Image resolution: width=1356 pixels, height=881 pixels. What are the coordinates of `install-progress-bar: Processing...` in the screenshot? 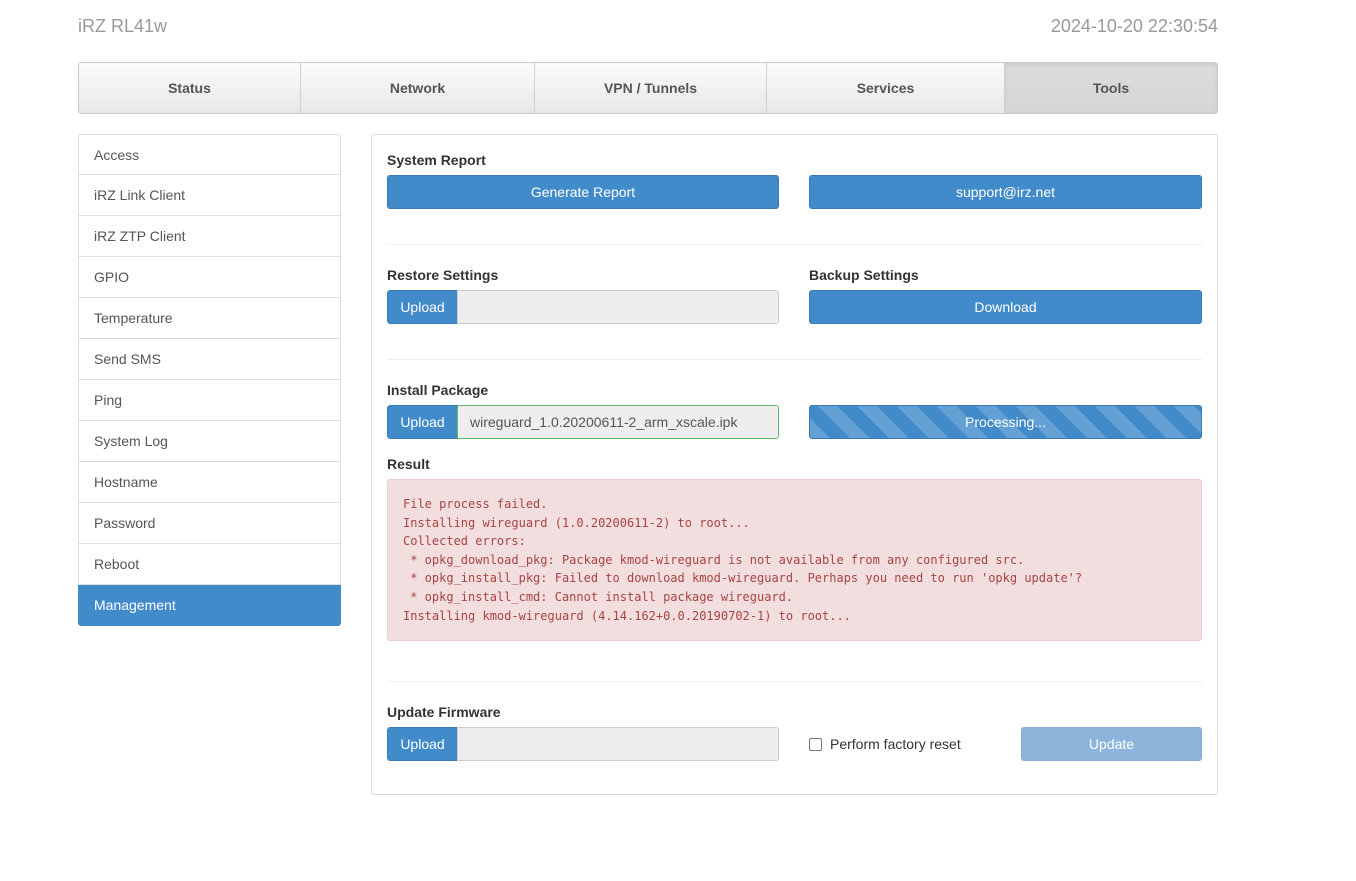 It's located at (1005, 422).